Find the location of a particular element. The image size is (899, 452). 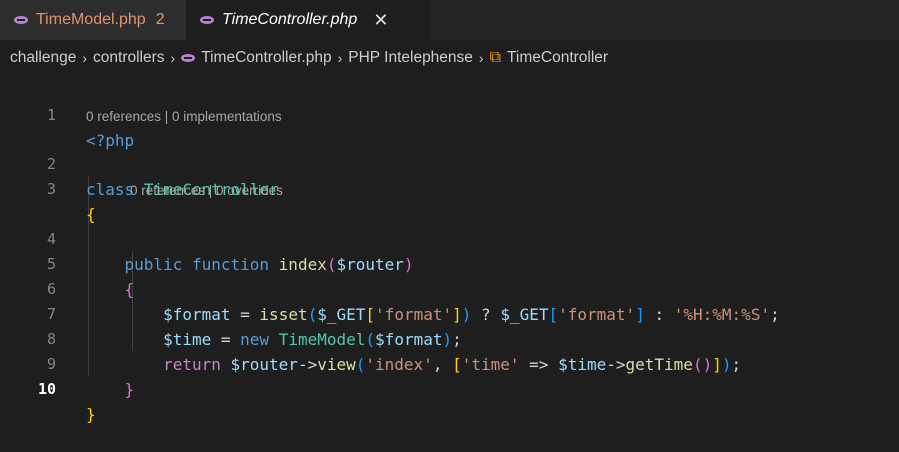

editor-tab-bar: TimeModel.php 2 TimeController.php ✕ is located at coordinates (449, 20).